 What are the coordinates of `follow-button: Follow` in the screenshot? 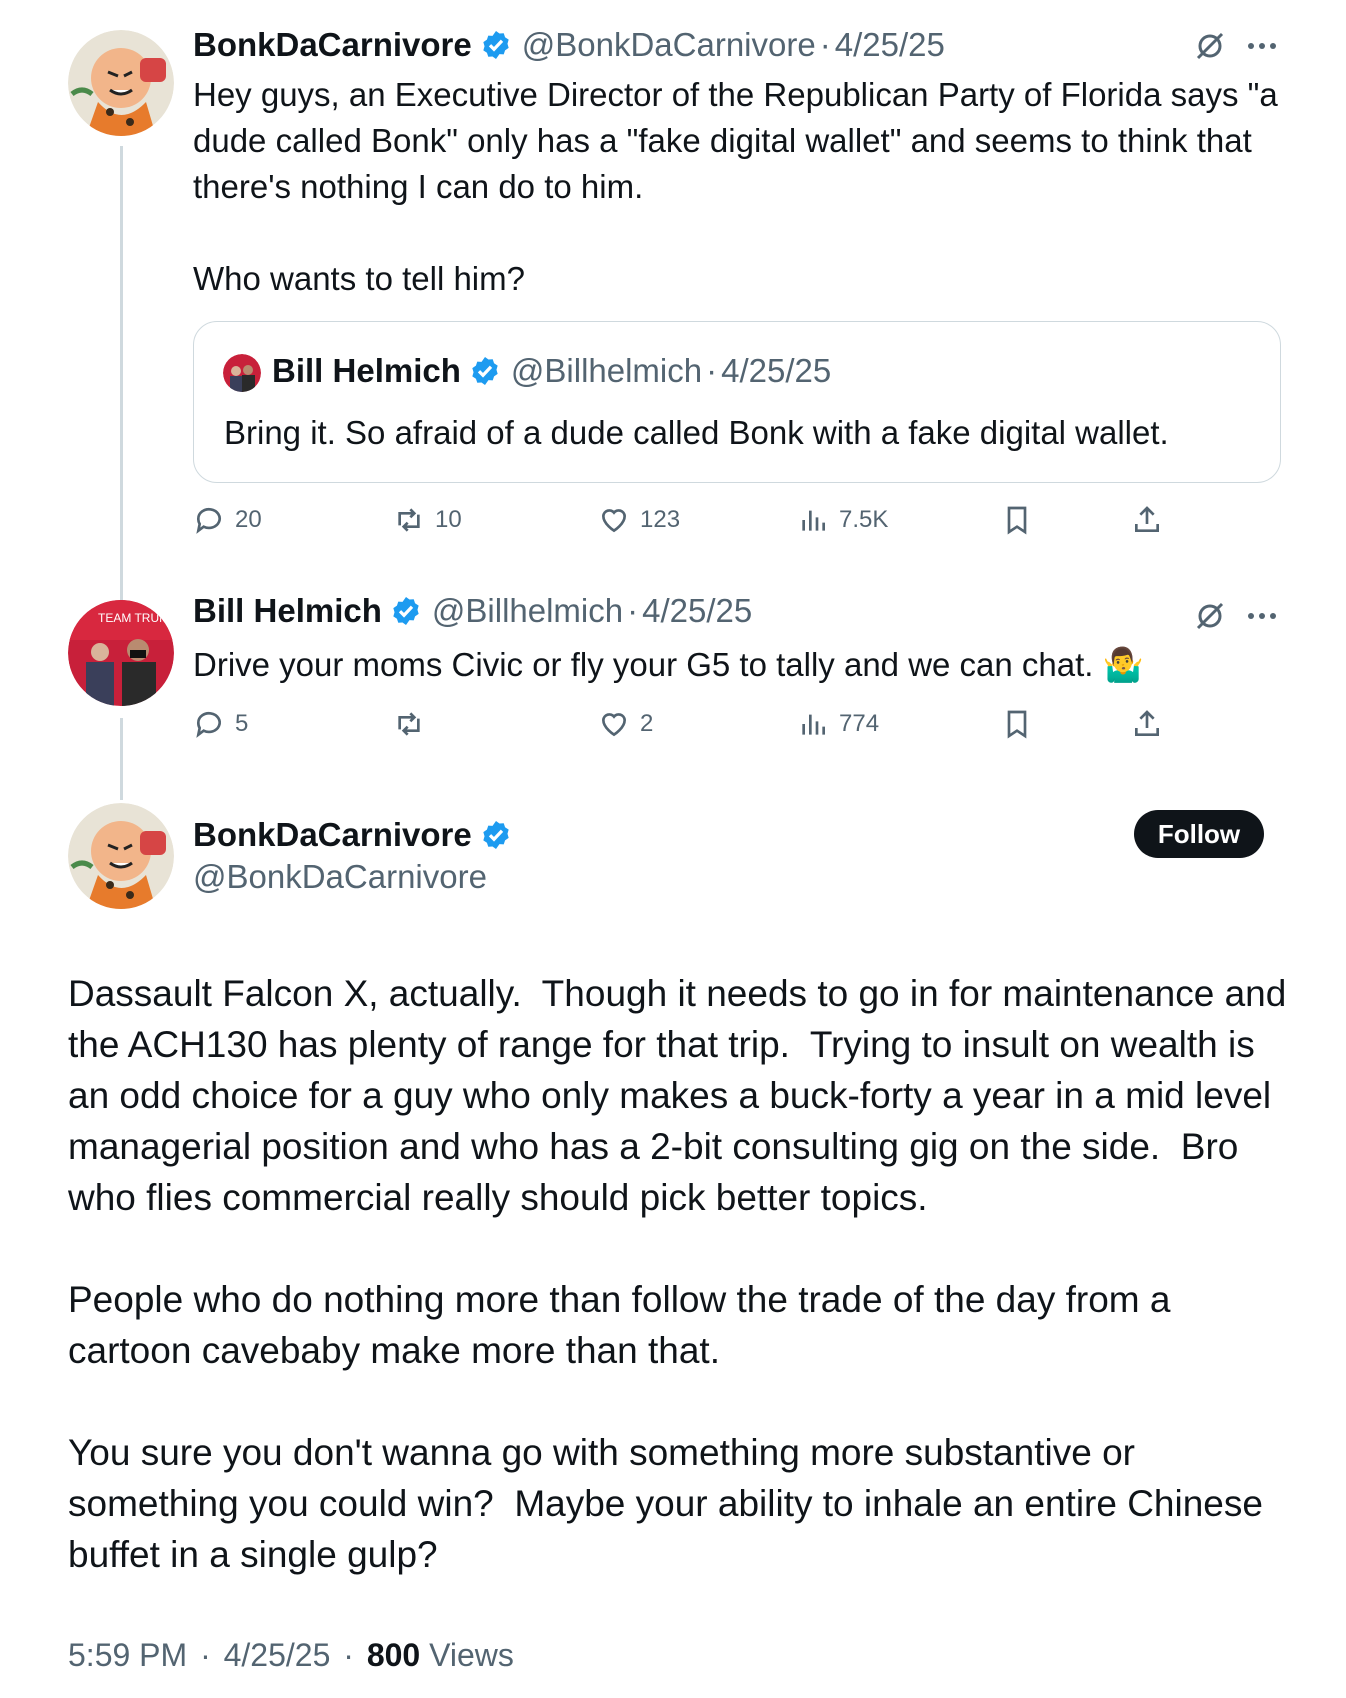 It's located at (1199, 834).